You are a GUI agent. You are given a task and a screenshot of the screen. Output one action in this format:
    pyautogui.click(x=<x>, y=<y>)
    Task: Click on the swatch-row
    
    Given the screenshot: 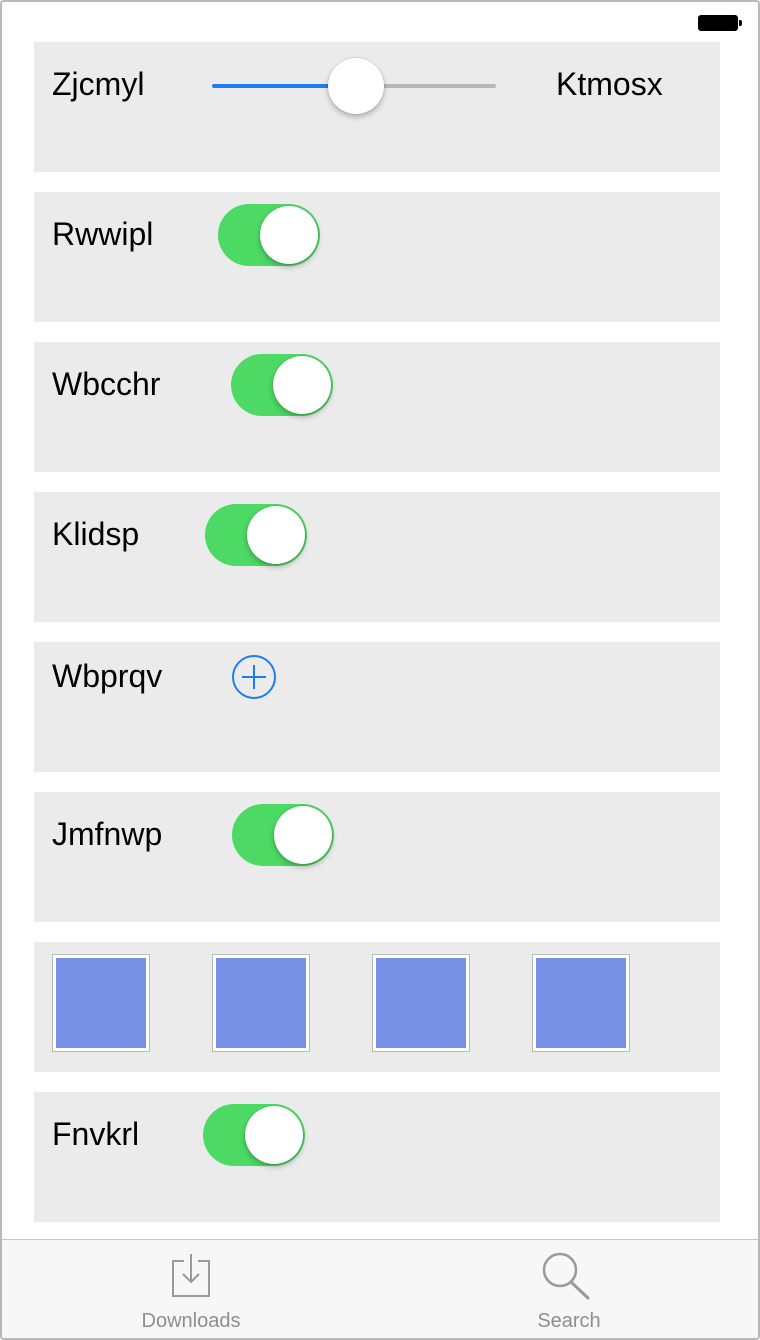 What is the action you would take?
    pyautogui.click(x=377, y=1007)
    